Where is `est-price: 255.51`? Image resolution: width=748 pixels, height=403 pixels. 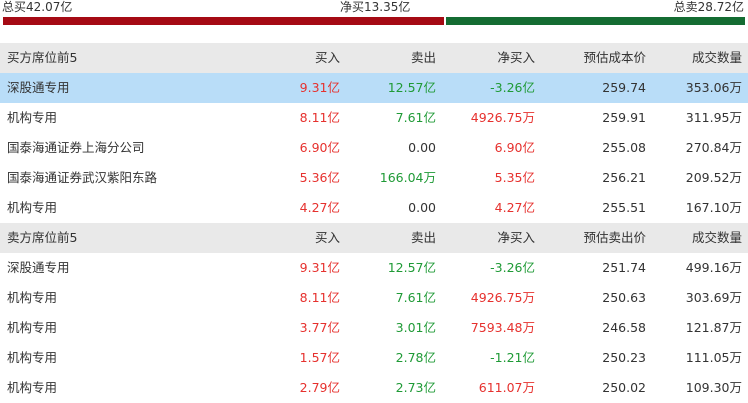 est-price: 255.51 is located at coordinates (624, 207).